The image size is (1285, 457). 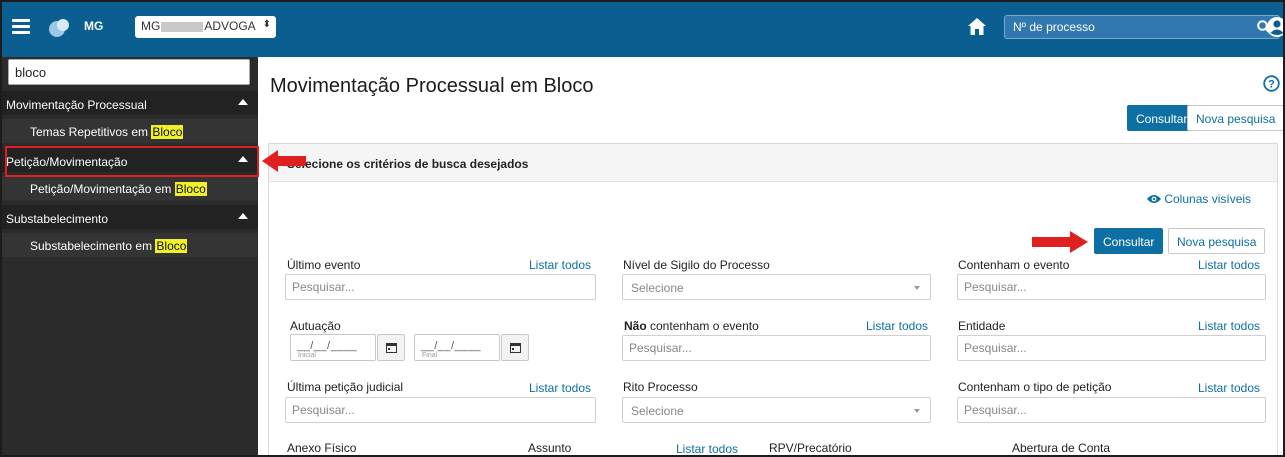 I want to click on colunas-visiveis-label: Colunas visíveis, so click(x=1208, y=199).